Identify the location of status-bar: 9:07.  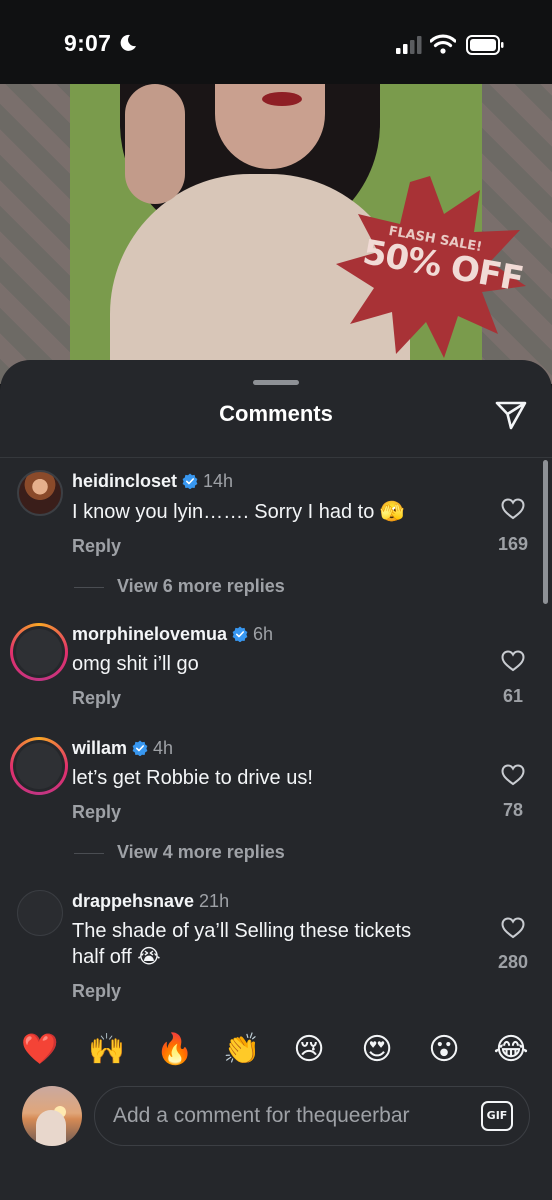
(276, 42).